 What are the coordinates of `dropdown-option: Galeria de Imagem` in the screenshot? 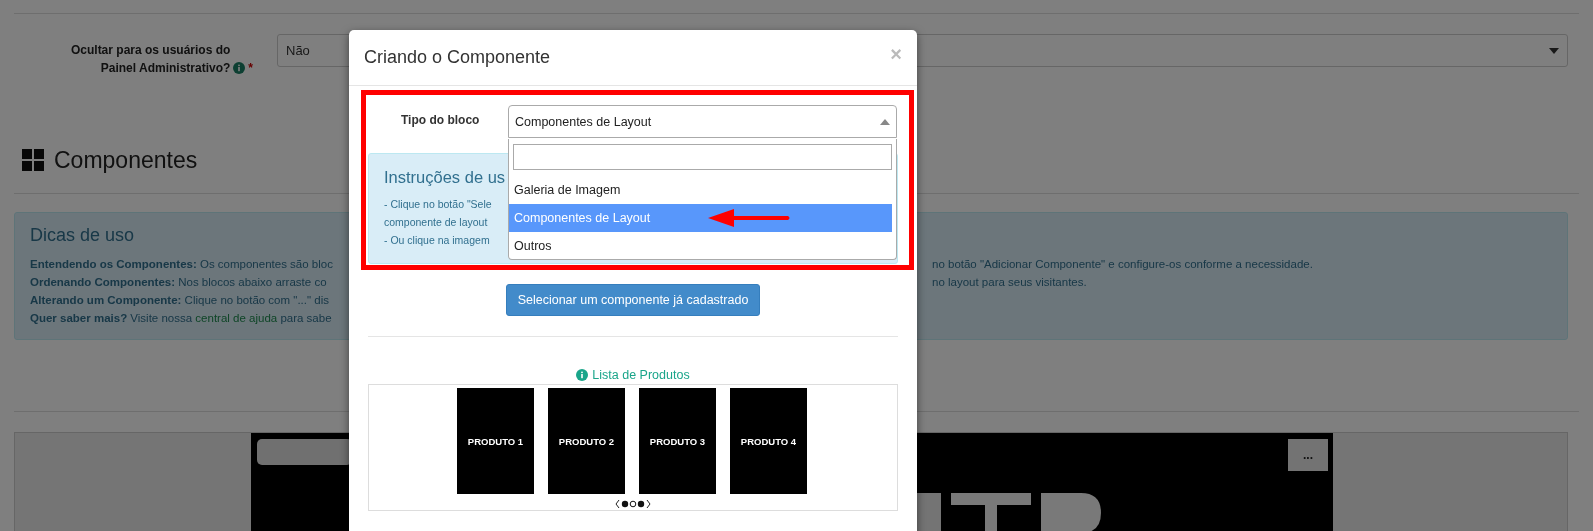 It's located at (700, 190).